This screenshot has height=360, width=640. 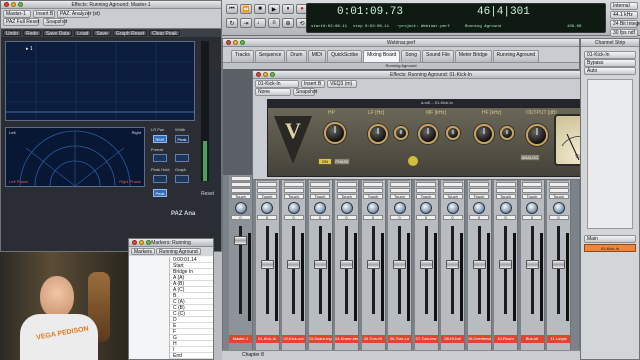 I want to click on markers-window-controls, so click(x=141, y=242).